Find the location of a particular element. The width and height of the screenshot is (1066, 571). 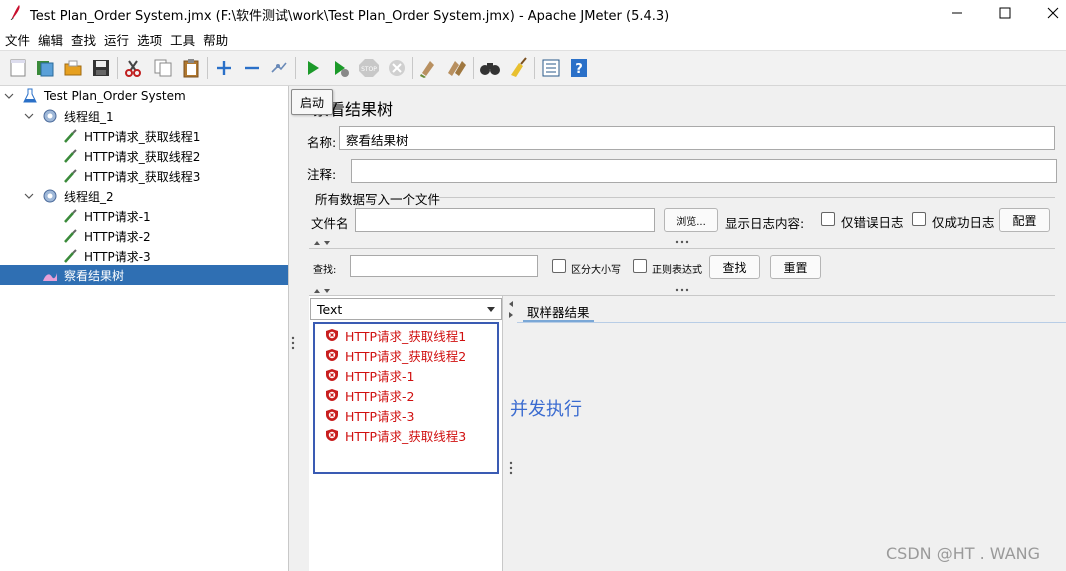

clear-all-icon is located at coordinates (457, 68).